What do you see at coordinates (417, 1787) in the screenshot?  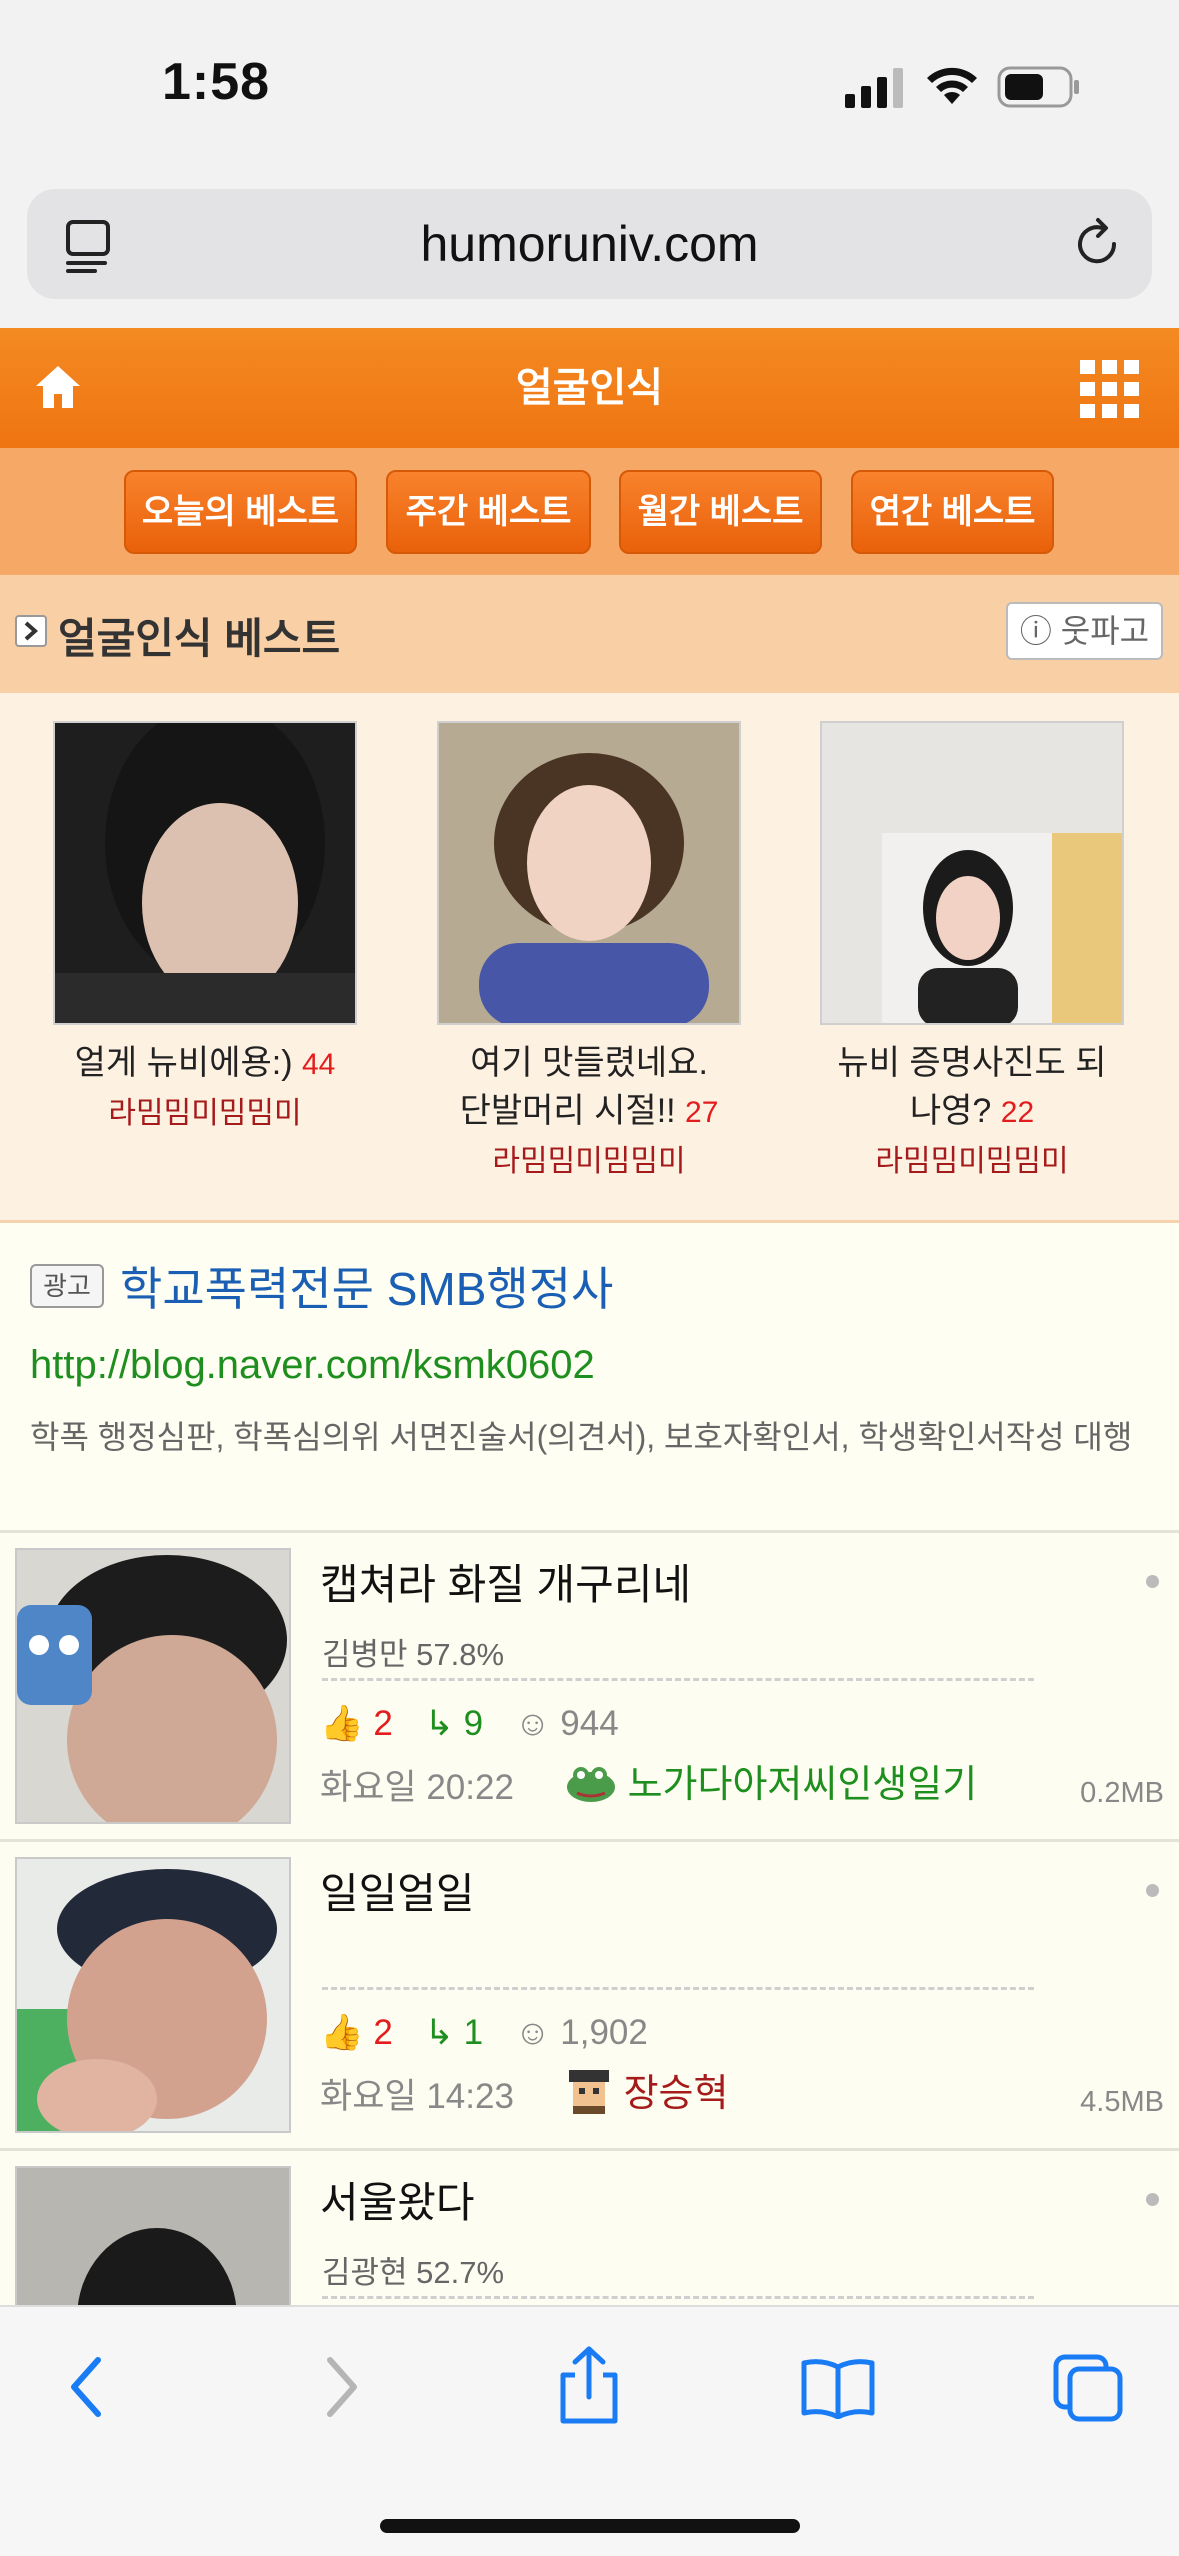 I see `post-time: 화요일 20:22` at bounding box center [417, 1787].